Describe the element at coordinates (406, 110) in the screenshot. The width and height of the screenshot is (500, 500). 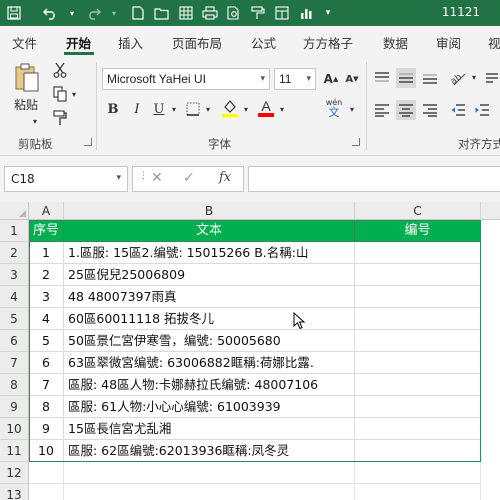
I see `align-center-icon` at that location.